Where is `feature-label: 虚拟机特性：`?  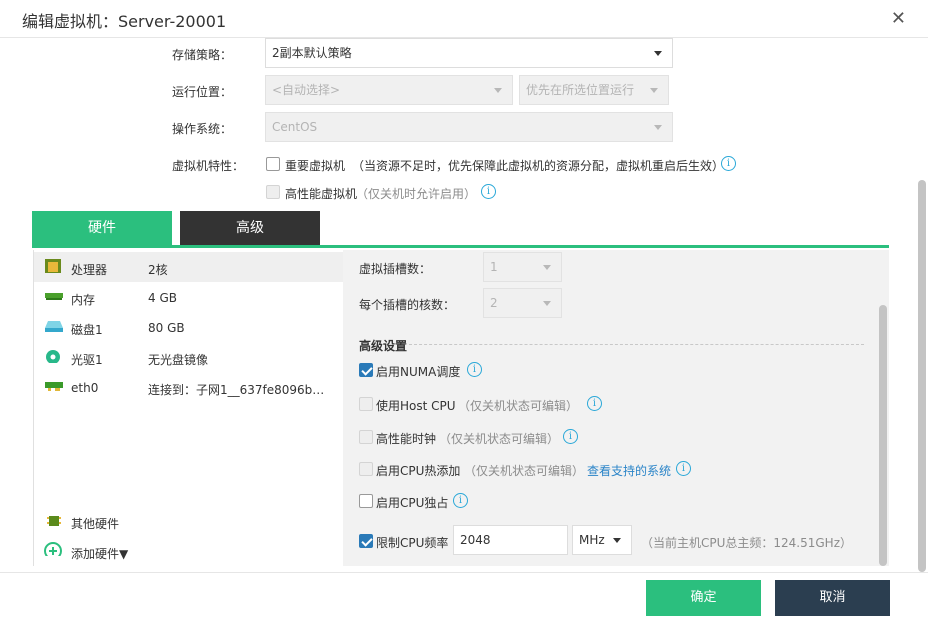
feature-label: 虚拟机特性： is located at coordinates (208, 166).